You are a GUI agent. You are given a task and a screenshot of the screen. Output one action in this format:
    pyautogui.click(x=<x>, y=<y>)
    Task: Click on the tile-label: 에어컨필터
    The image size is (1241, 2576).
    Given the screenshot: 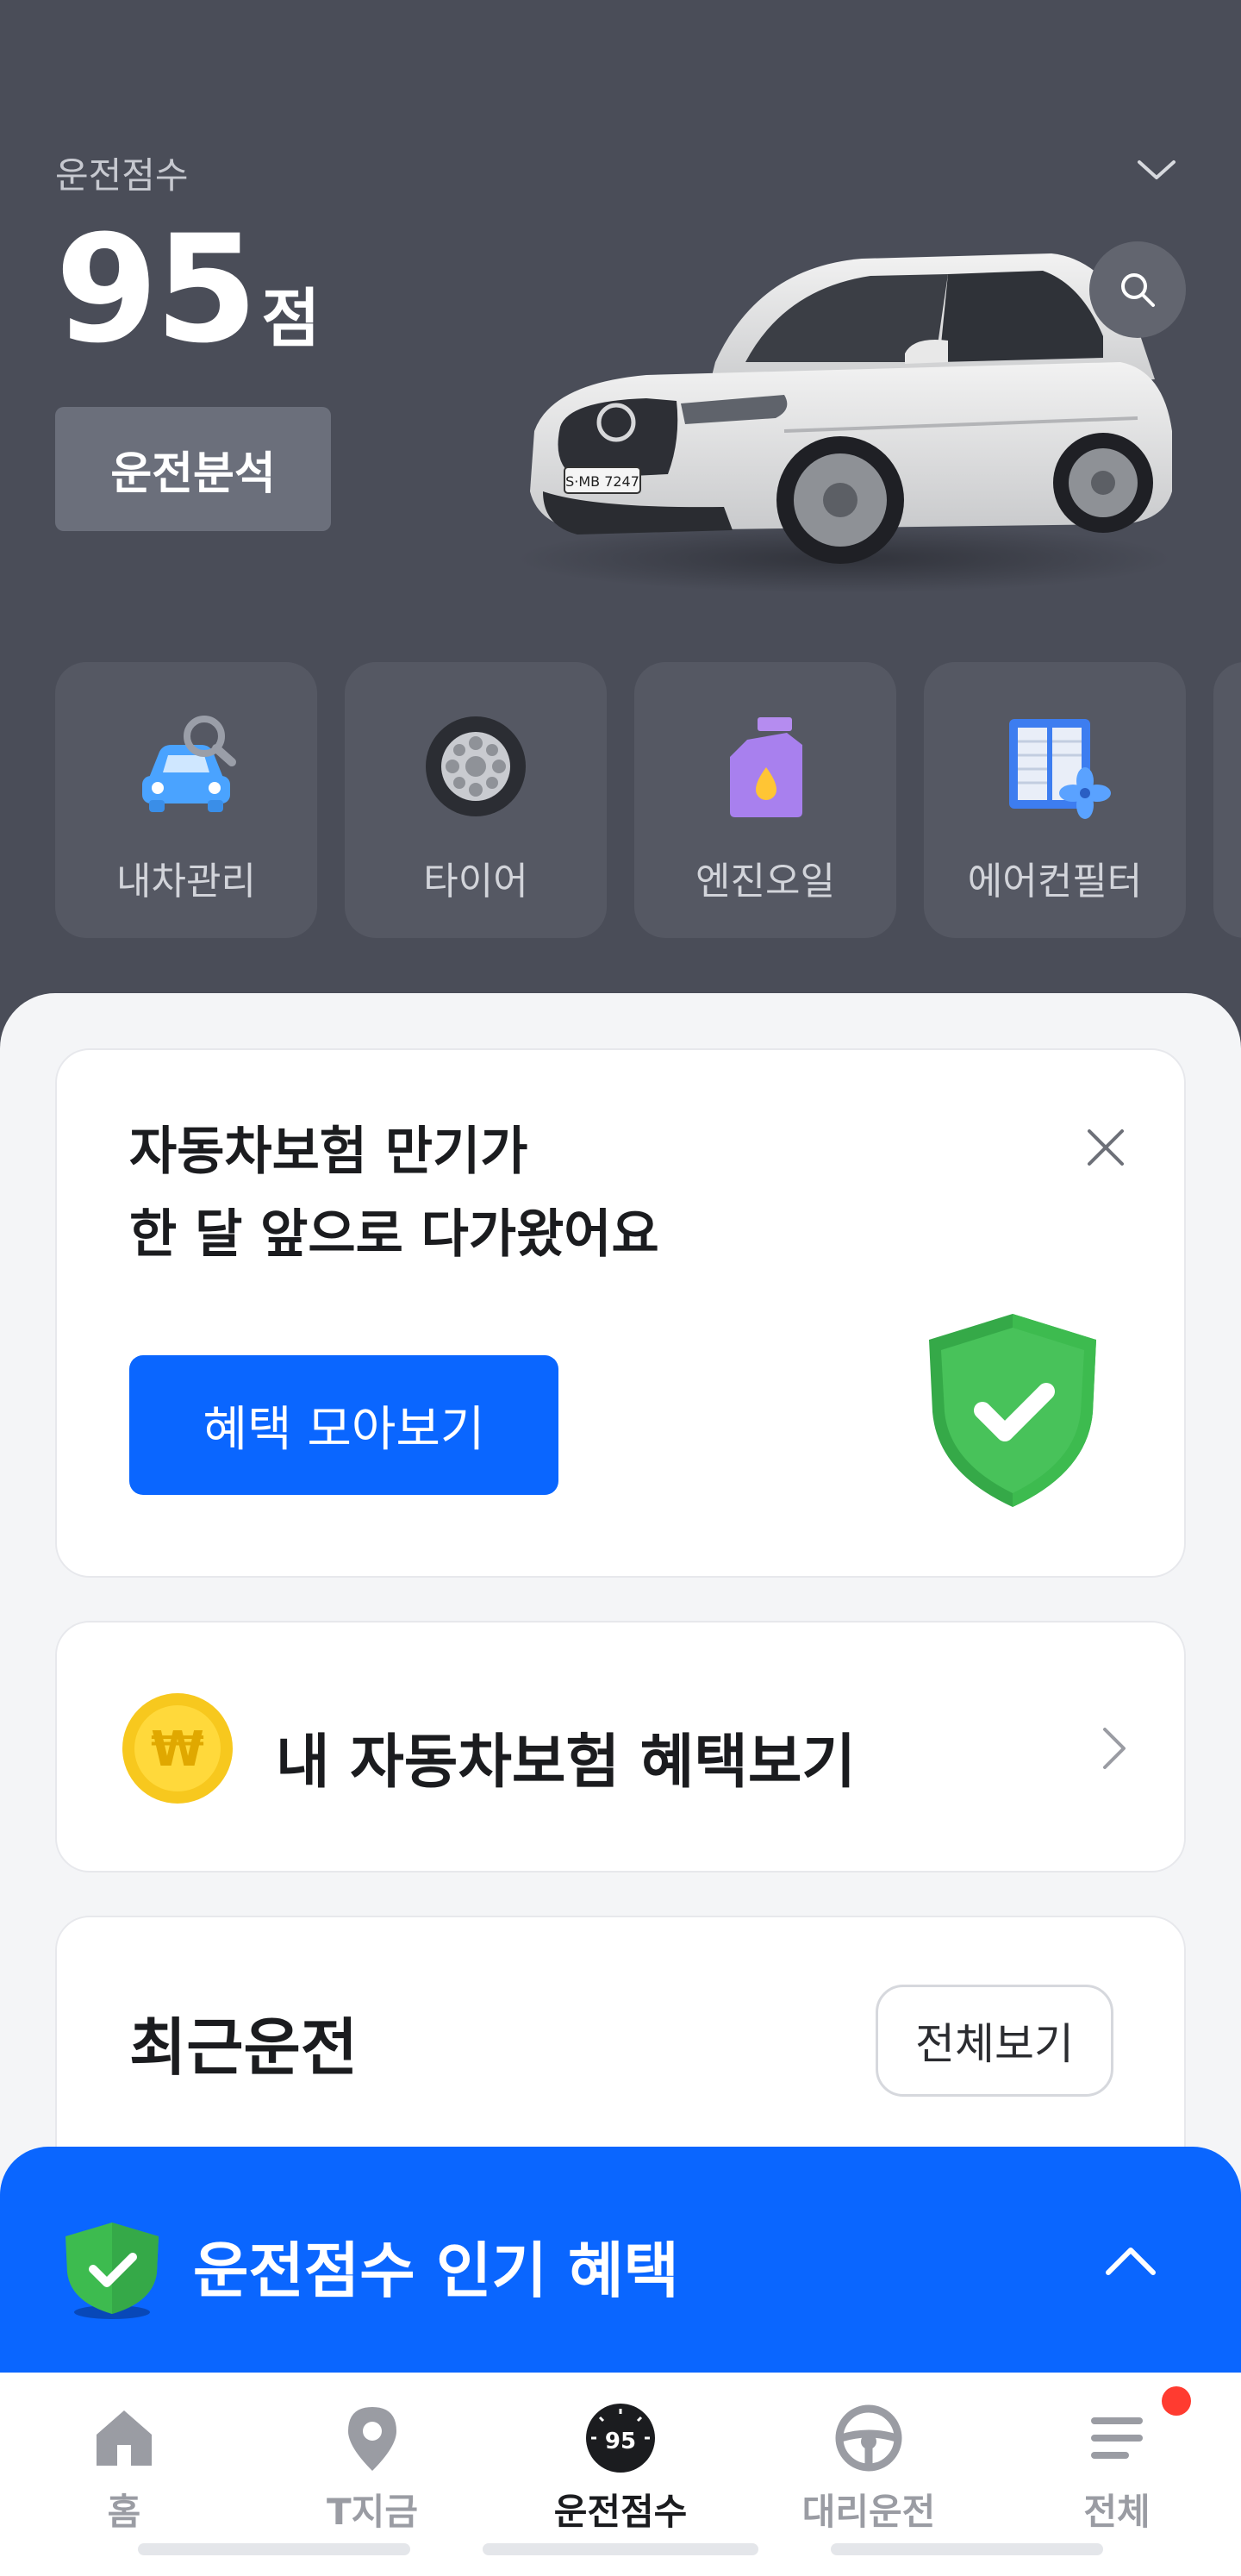 What is the action you would take?
    pyautogui.click(x=1055, y=882)
    